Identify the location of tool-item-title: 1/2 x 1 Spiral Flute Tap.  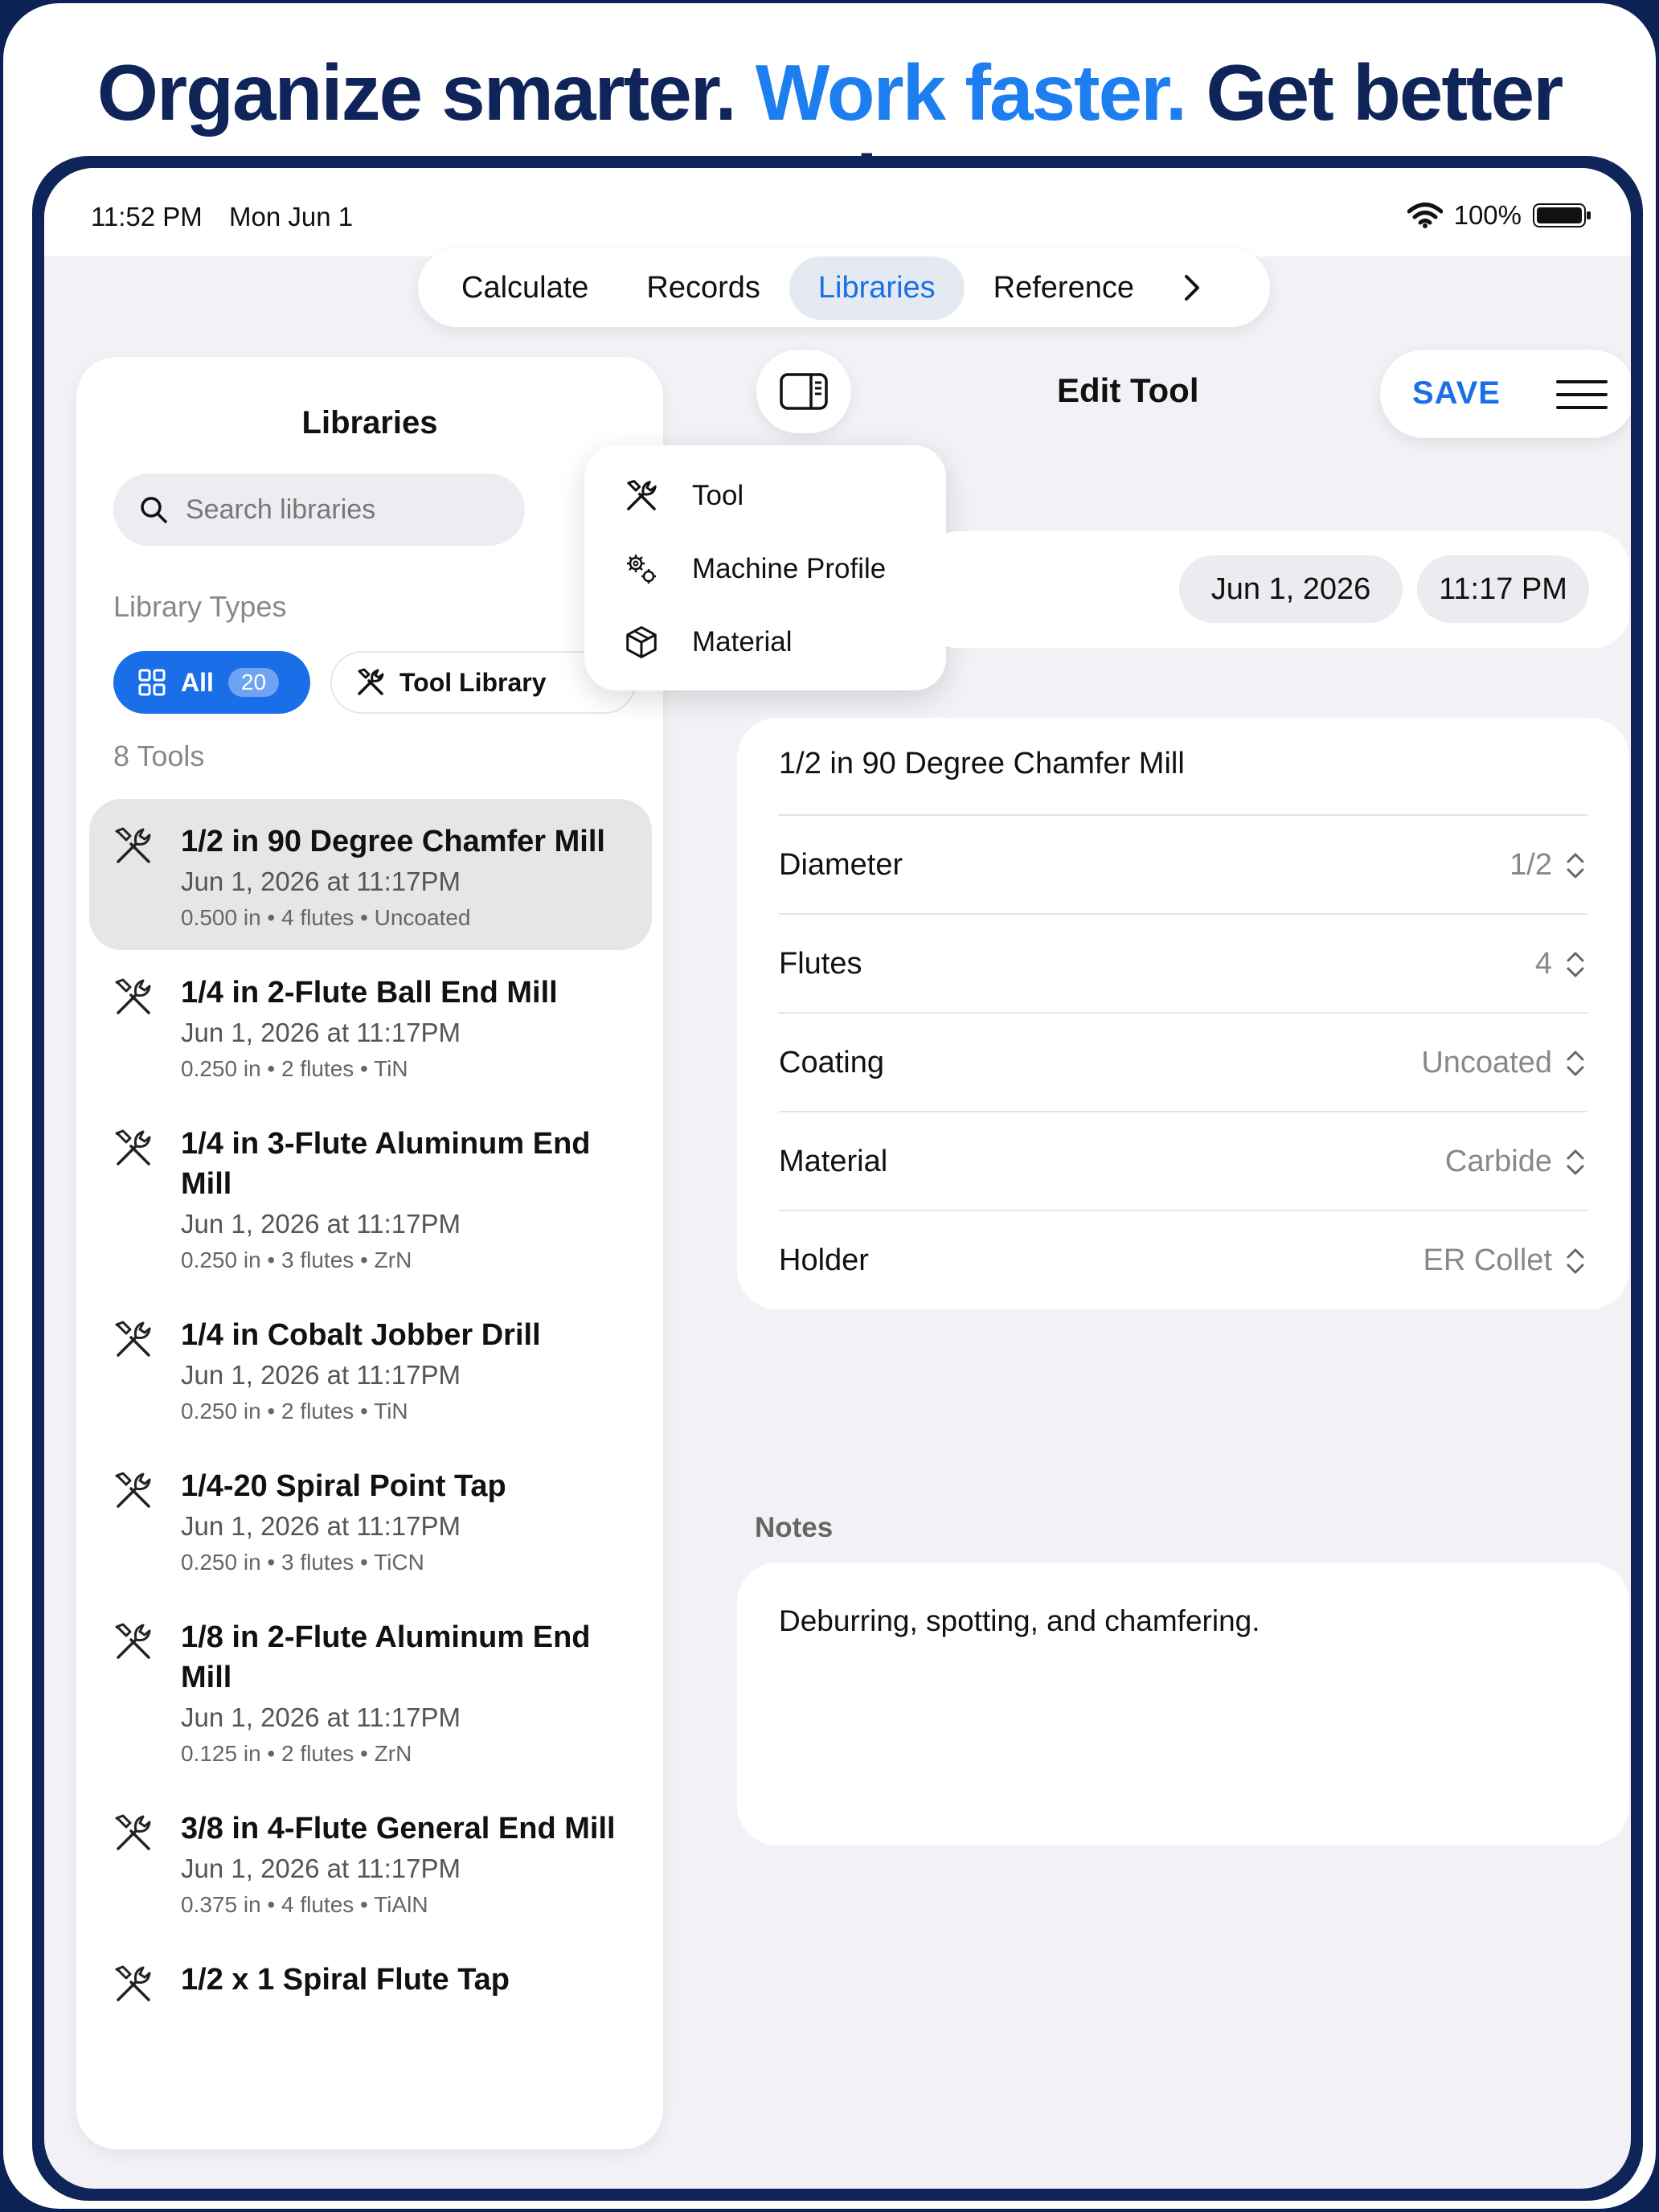
(345, 1980).